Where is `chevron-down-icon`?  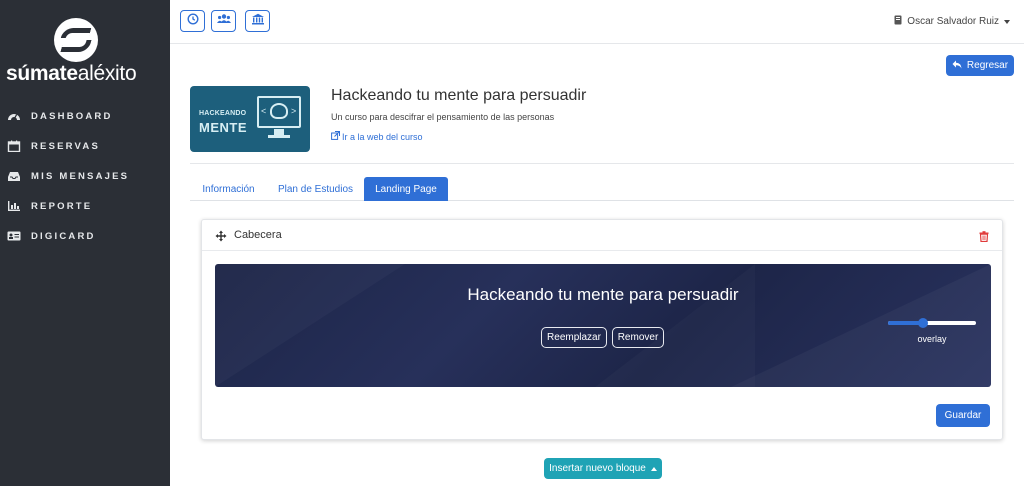
chevron-down-icon is located at coordinates (1007, 21).